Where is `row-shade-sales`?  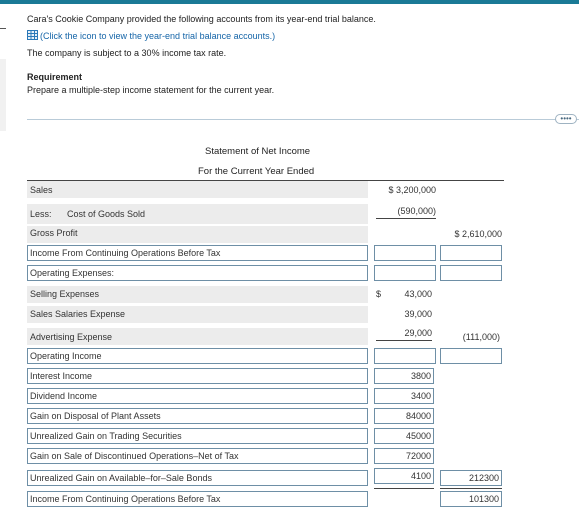 row-shade-sales is located at coordinates (197, 189).